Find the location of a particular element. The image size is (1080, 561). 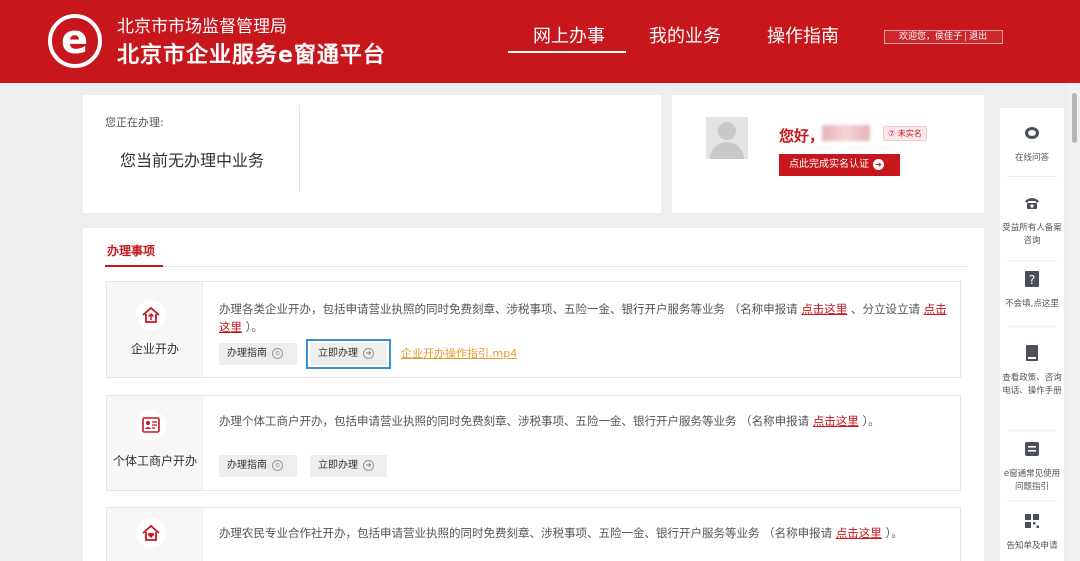

platform-name: 北京市企业服务e窗通平台 is located at coordinates (251, 55).